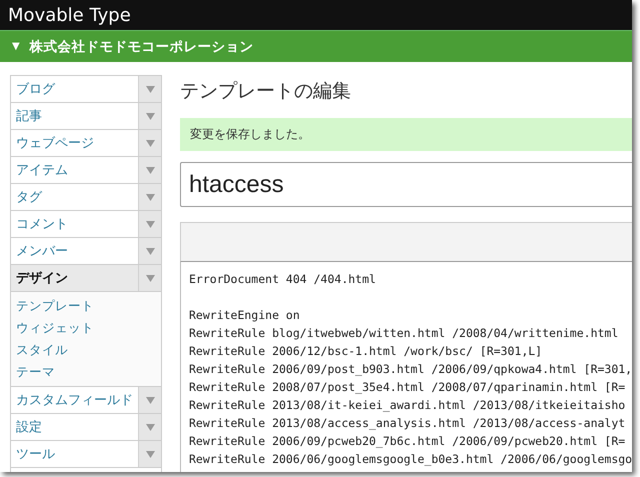  What do you see at coordinates (55, 306) in the screenshot?
I see `submenu-link: テンプレート` at bounding box center [55, 306].